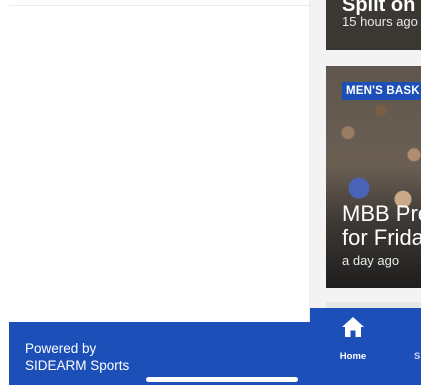 The width and height of the screenshot is (421, 385). What do you see at coordinates (222, 379) in the screenshot?
I see `home-indicator` at bounding box center [222, 379].